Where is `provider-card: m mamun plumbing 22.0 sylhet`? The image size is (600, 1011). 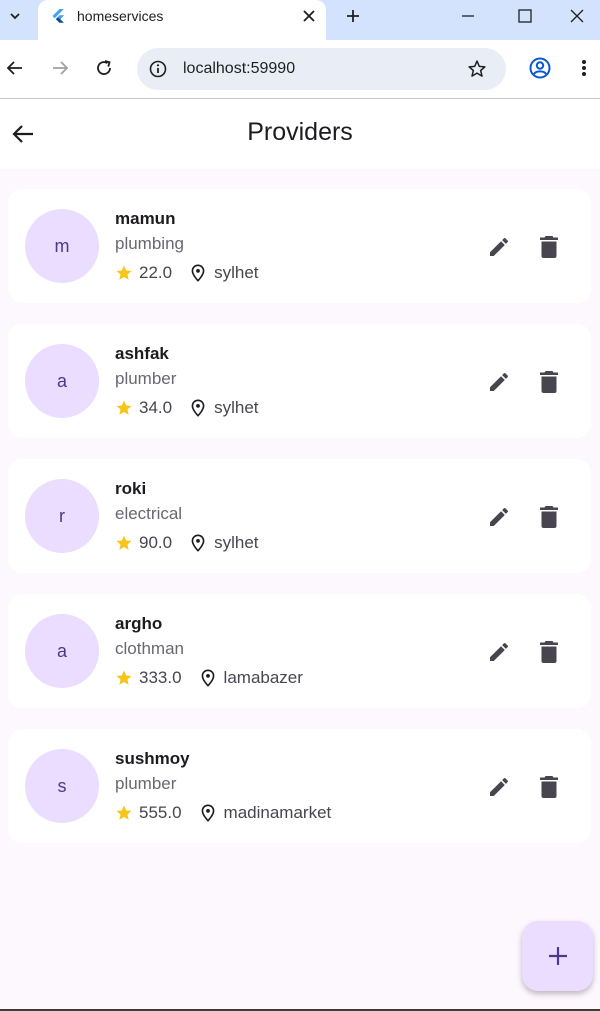 provider-card: m mamun plumbing 22.0 sylhet is located at coordinates (299, 246).